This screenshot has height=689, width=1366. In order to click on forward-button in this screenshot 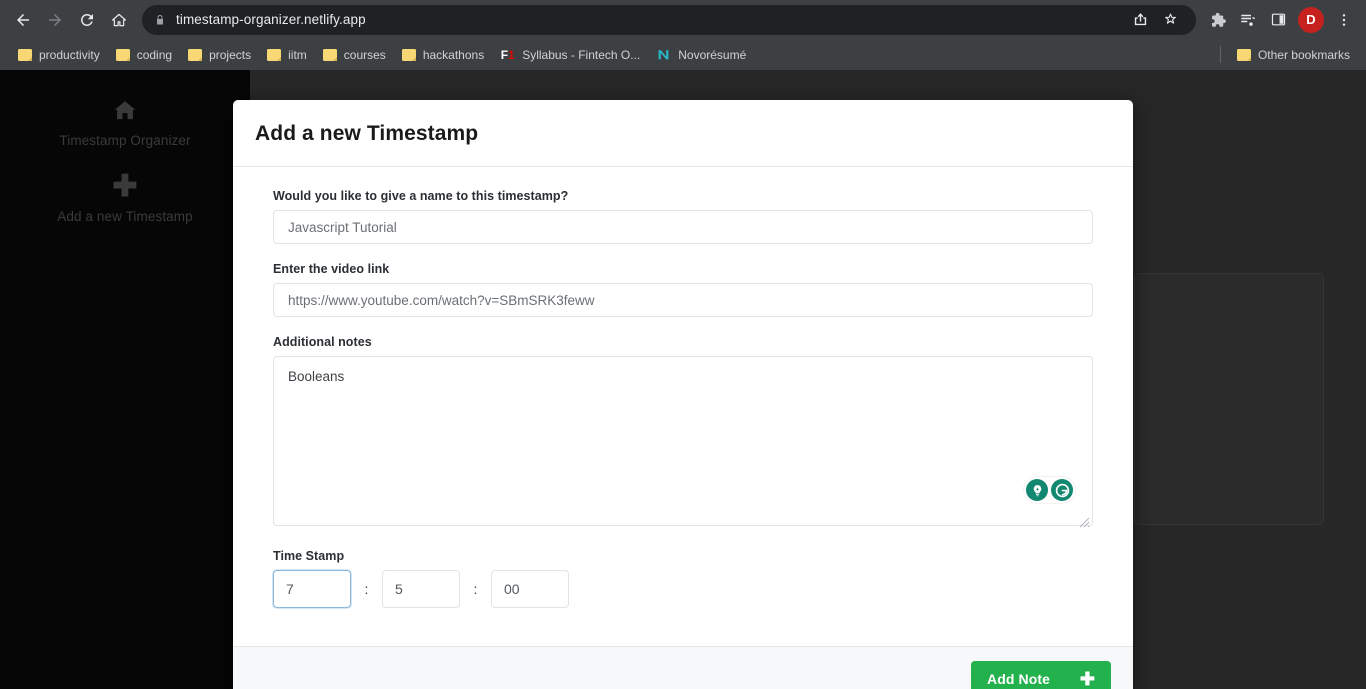, I will do `click(55, 20)`.